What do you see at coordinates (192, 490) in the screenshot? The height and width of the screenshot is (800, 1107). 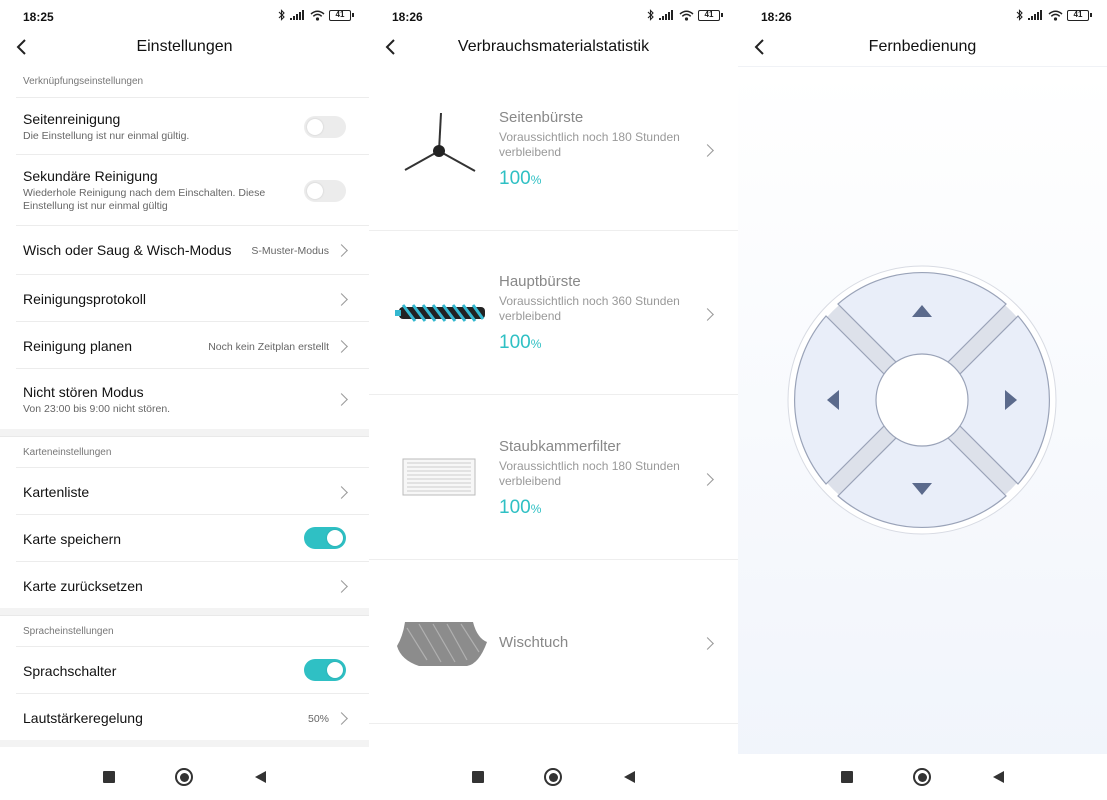 I see `row-kartenliste: Kartenliste` at bounding box center [192, 490].